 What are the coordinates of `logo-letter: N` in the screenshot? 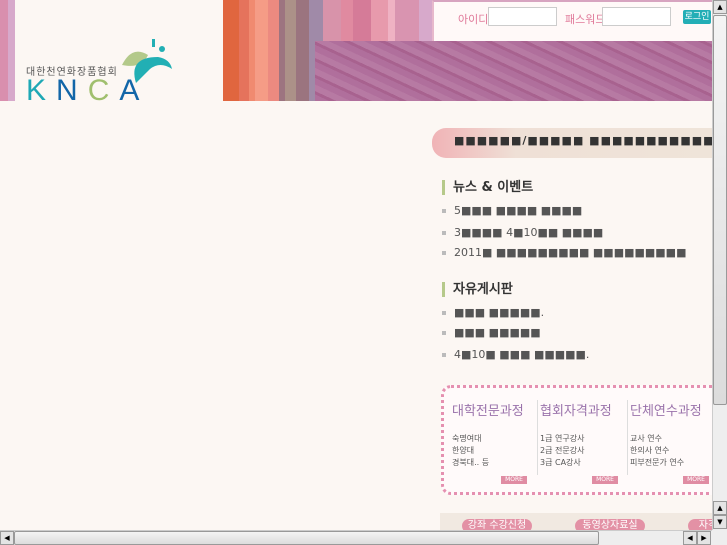 It's located at (72, 90).